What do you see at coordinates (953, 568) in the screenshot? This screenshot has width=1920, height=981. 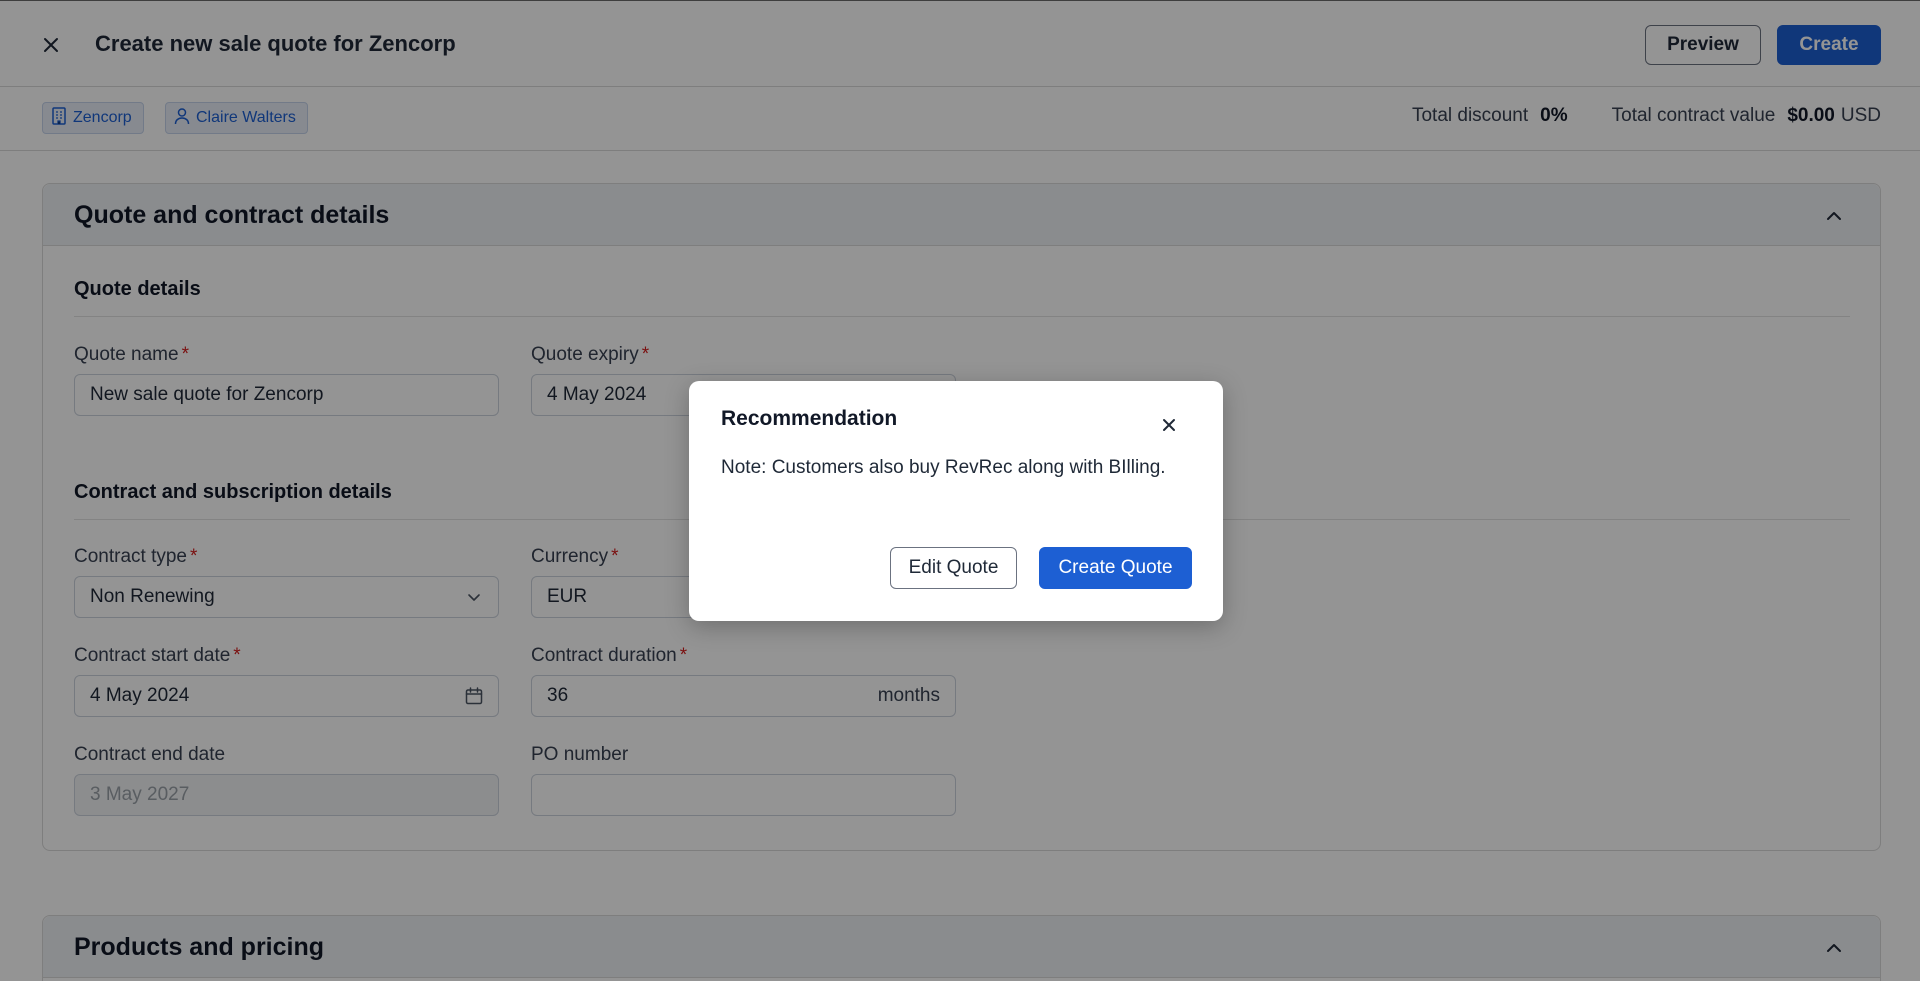 I see `edit-quote-button: Edit Quote` at bounding box center [953, 568].